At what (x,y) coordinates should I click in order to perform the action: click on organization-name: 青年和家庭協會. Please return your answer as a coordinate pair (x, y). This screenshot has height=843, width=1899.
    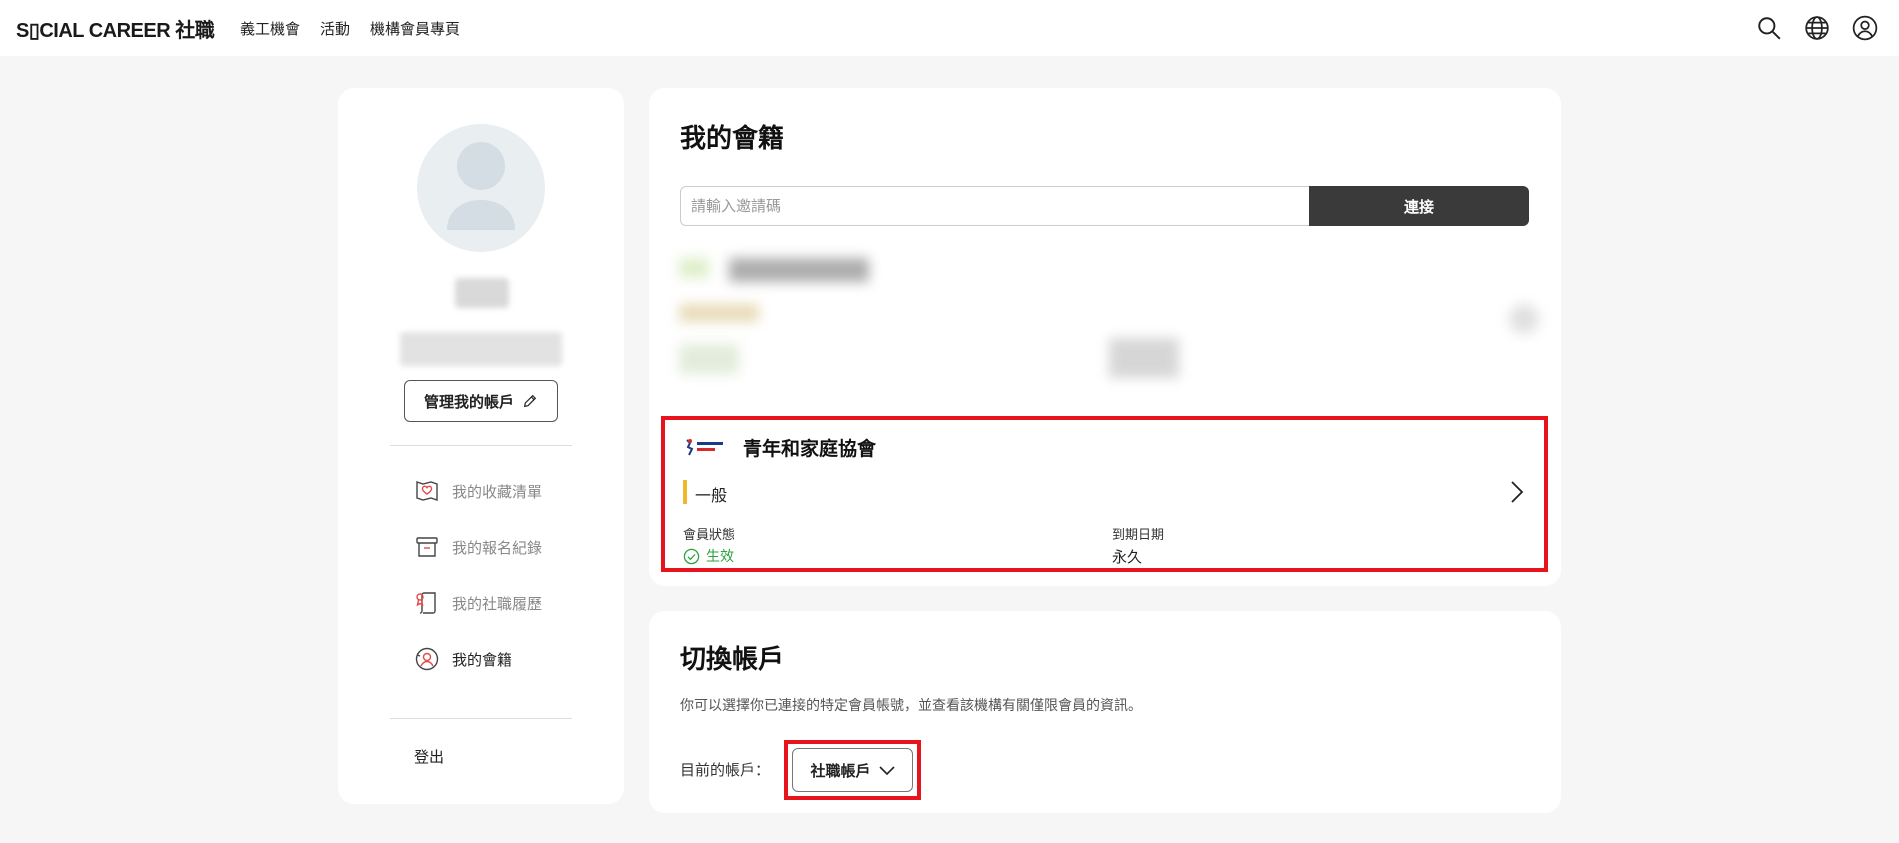
    Looking at the image, I should click on (810, 449).